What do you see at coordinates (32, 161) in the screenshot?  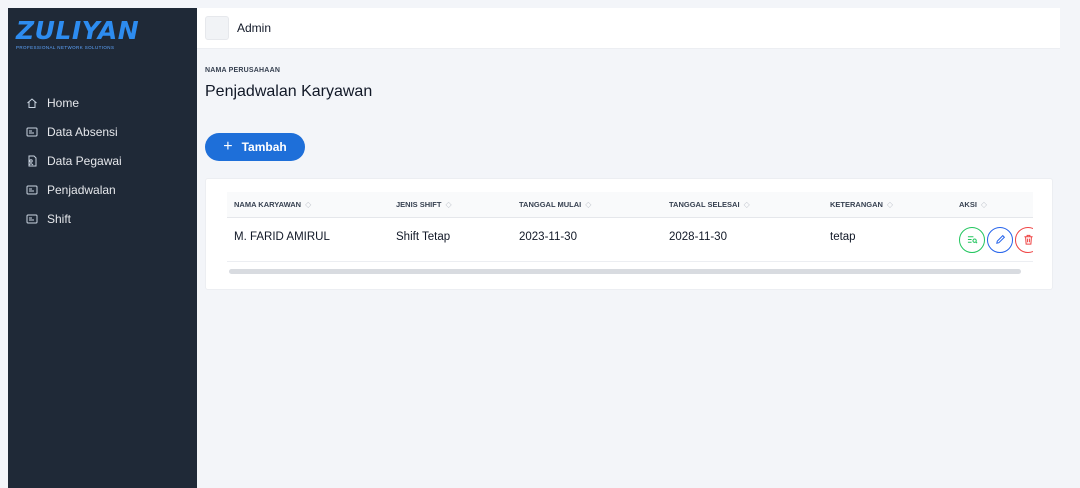 I see `user-file-icon` at bounding box center [32, 161].